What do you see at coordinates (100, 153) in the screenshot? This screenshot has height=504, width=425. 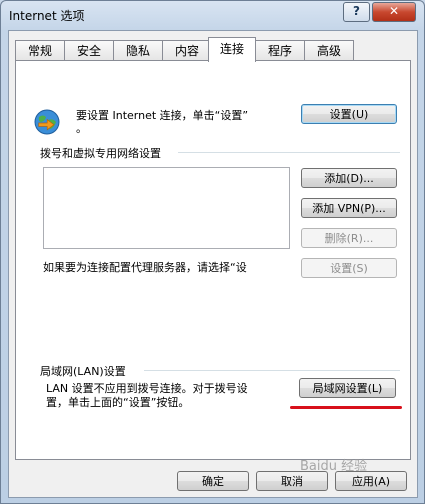 I see `dialup-vpn-heading: 拨号和虚拟专用网络设置` at bounding box center [100, 153].